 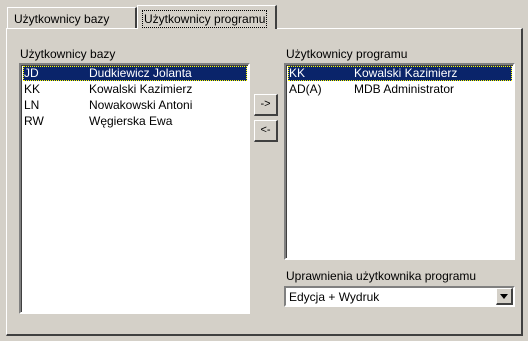 I want to click on list-item: RW Węgierska Ewa, so click(x=135, y=121).